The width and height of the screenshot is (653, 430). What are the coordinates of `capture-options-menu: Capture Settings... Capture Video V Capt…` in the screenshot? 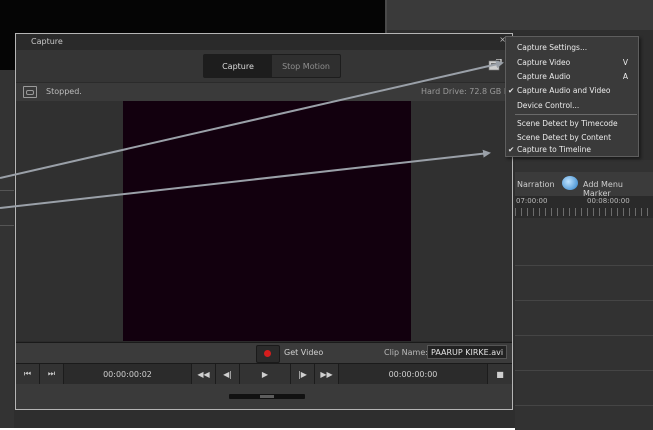 It's located at (572, 96).